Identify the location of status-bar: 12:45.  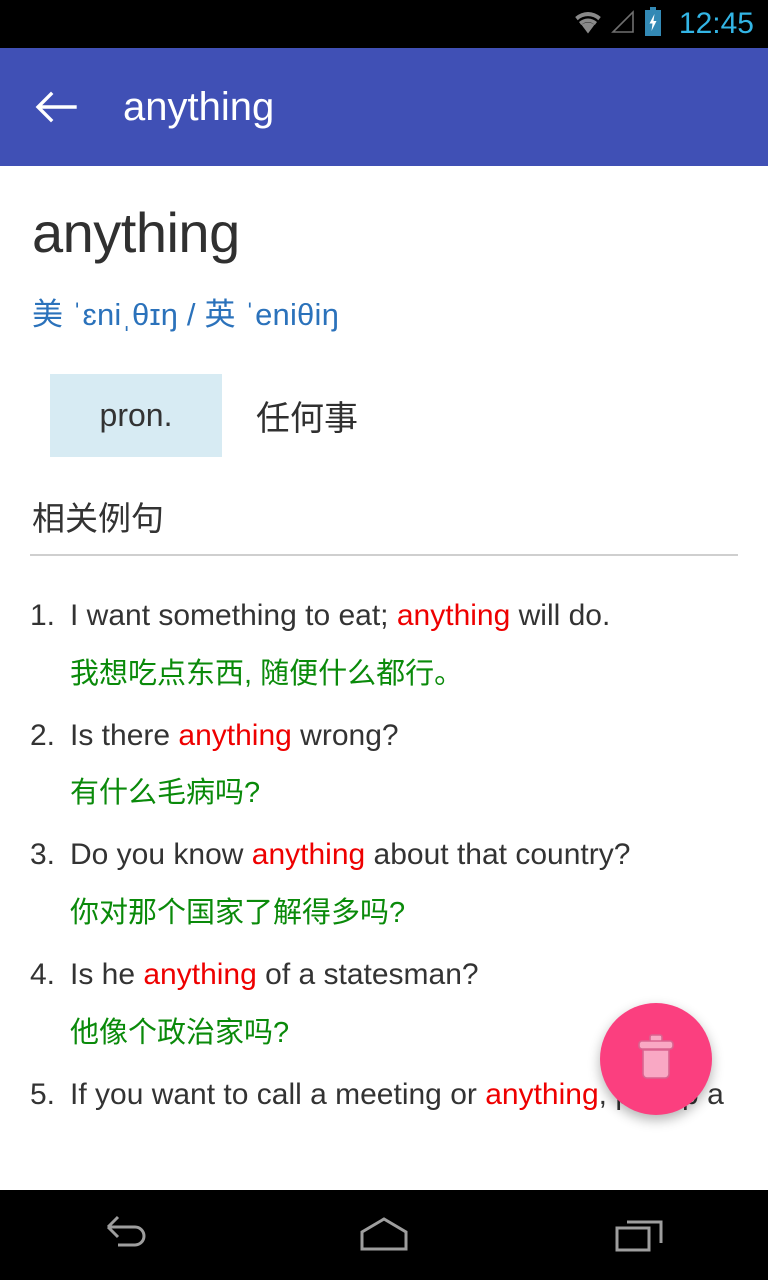
(384, 24).